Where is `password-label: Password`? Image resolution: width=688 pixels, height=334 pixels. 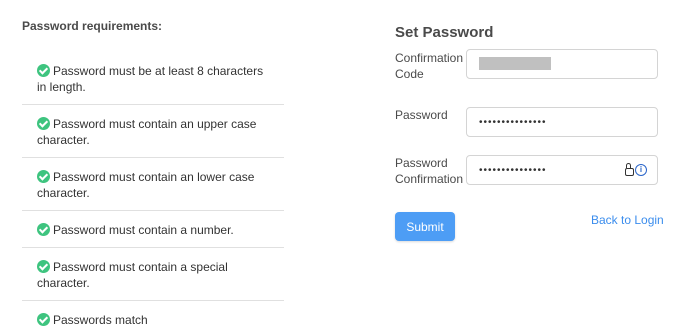
password-label: Password is located at coordinates (421, 115).